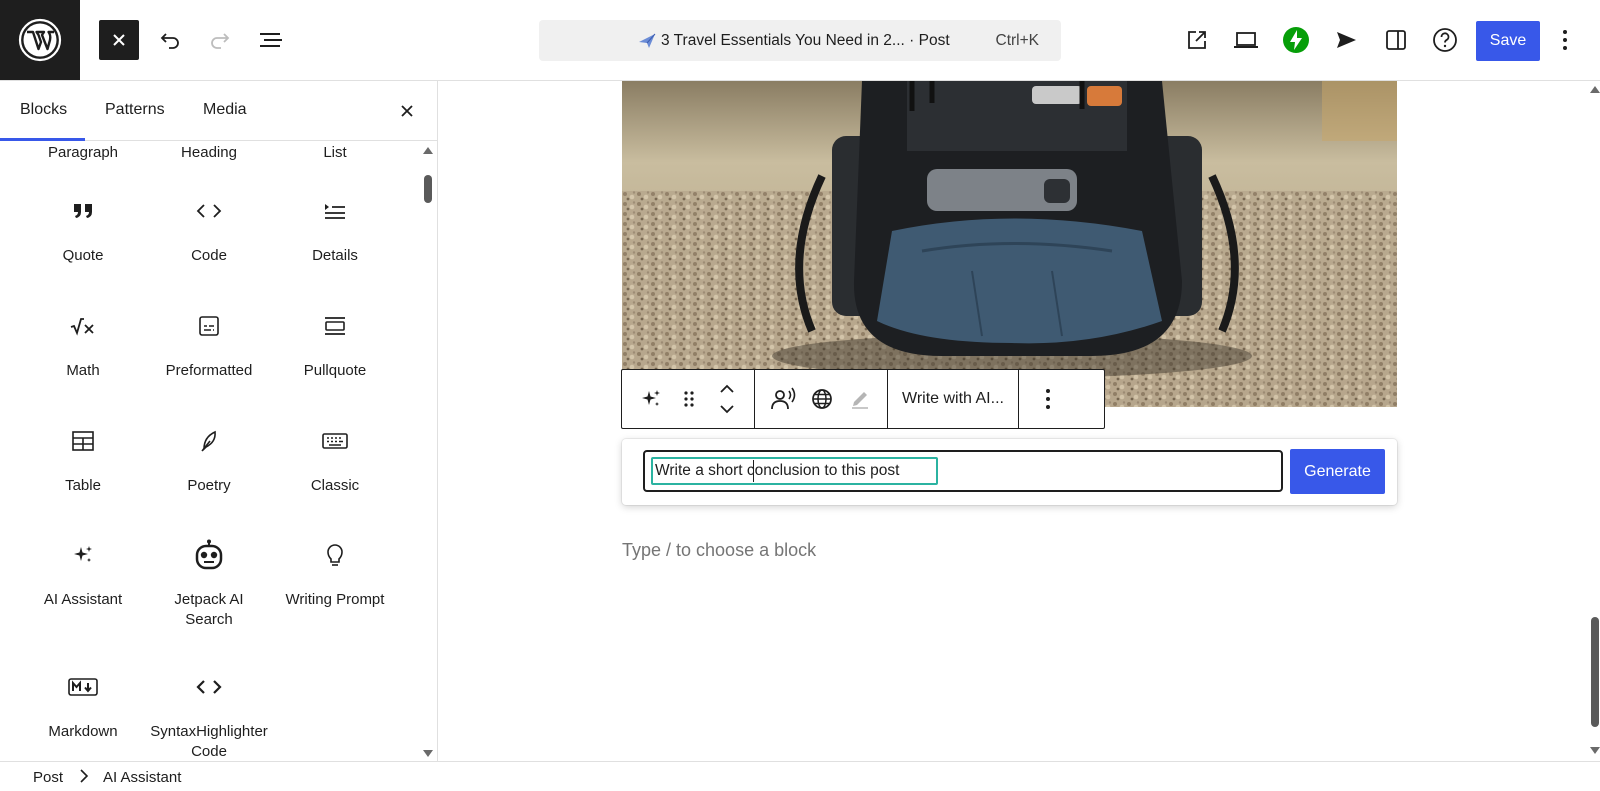  What do you see at coordinates (1017, 40) in the screenshot?
I see `command-shortcut: Ctrl+K` at bounding box center [1017, 40].